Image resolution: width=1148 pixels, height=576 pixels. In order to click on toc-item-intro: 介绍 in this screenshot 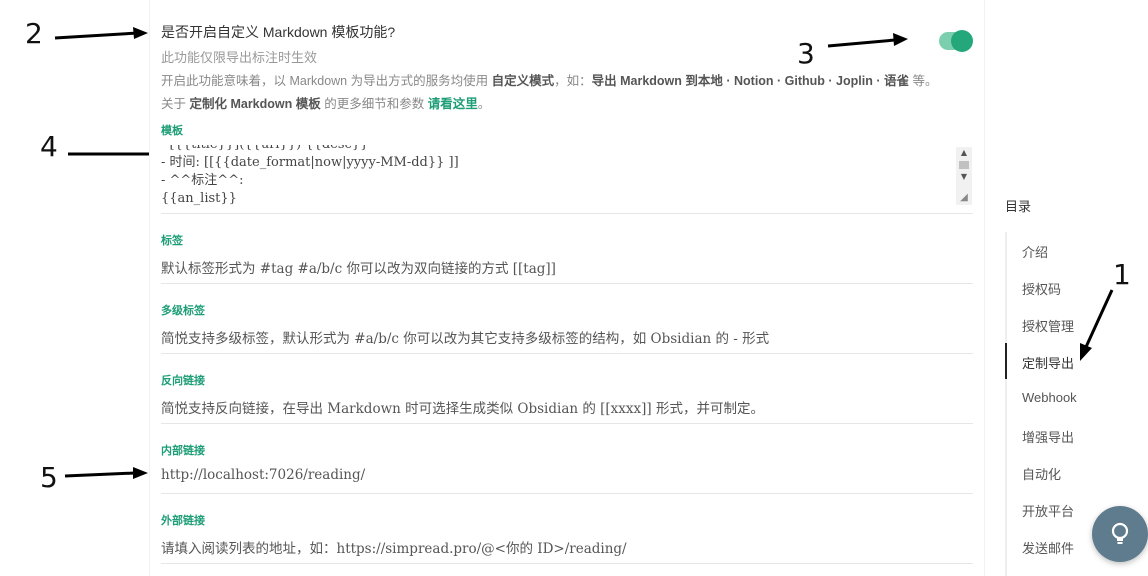, I will do `click(1035, 251)`.